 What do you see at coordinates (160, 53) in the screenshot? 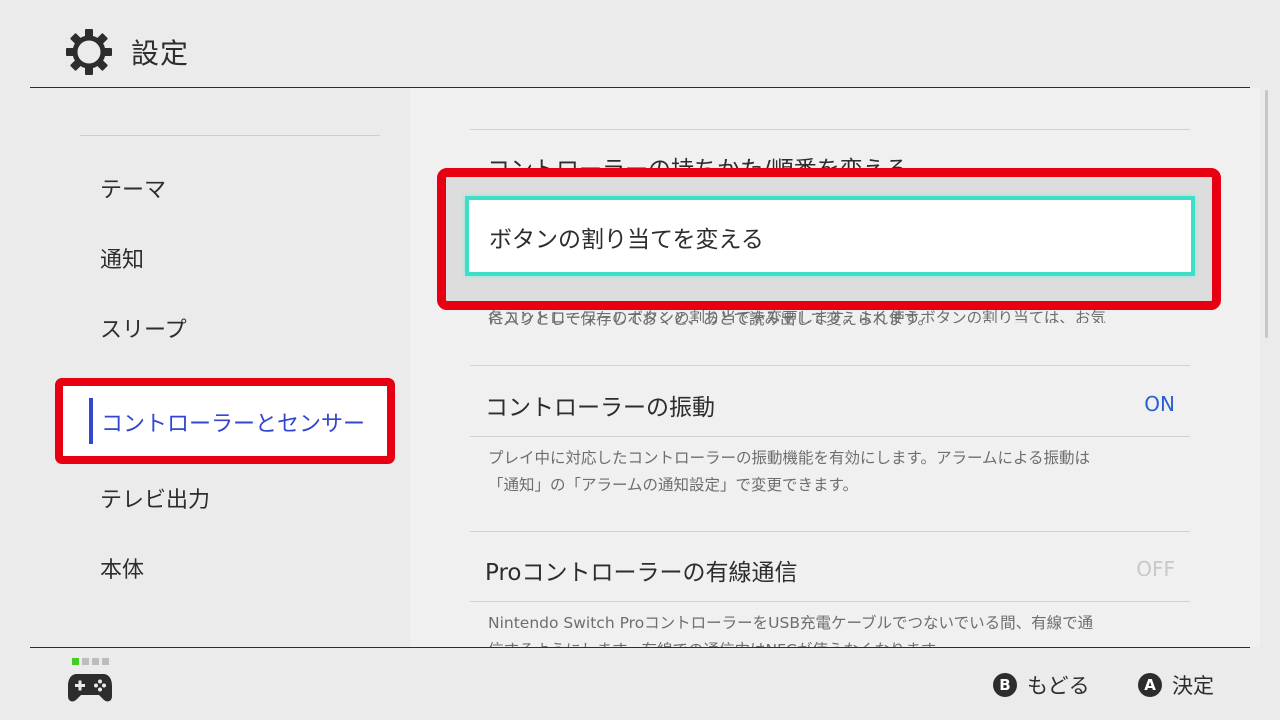
I see `page-title: 設定` at bounding box center [160, 53].